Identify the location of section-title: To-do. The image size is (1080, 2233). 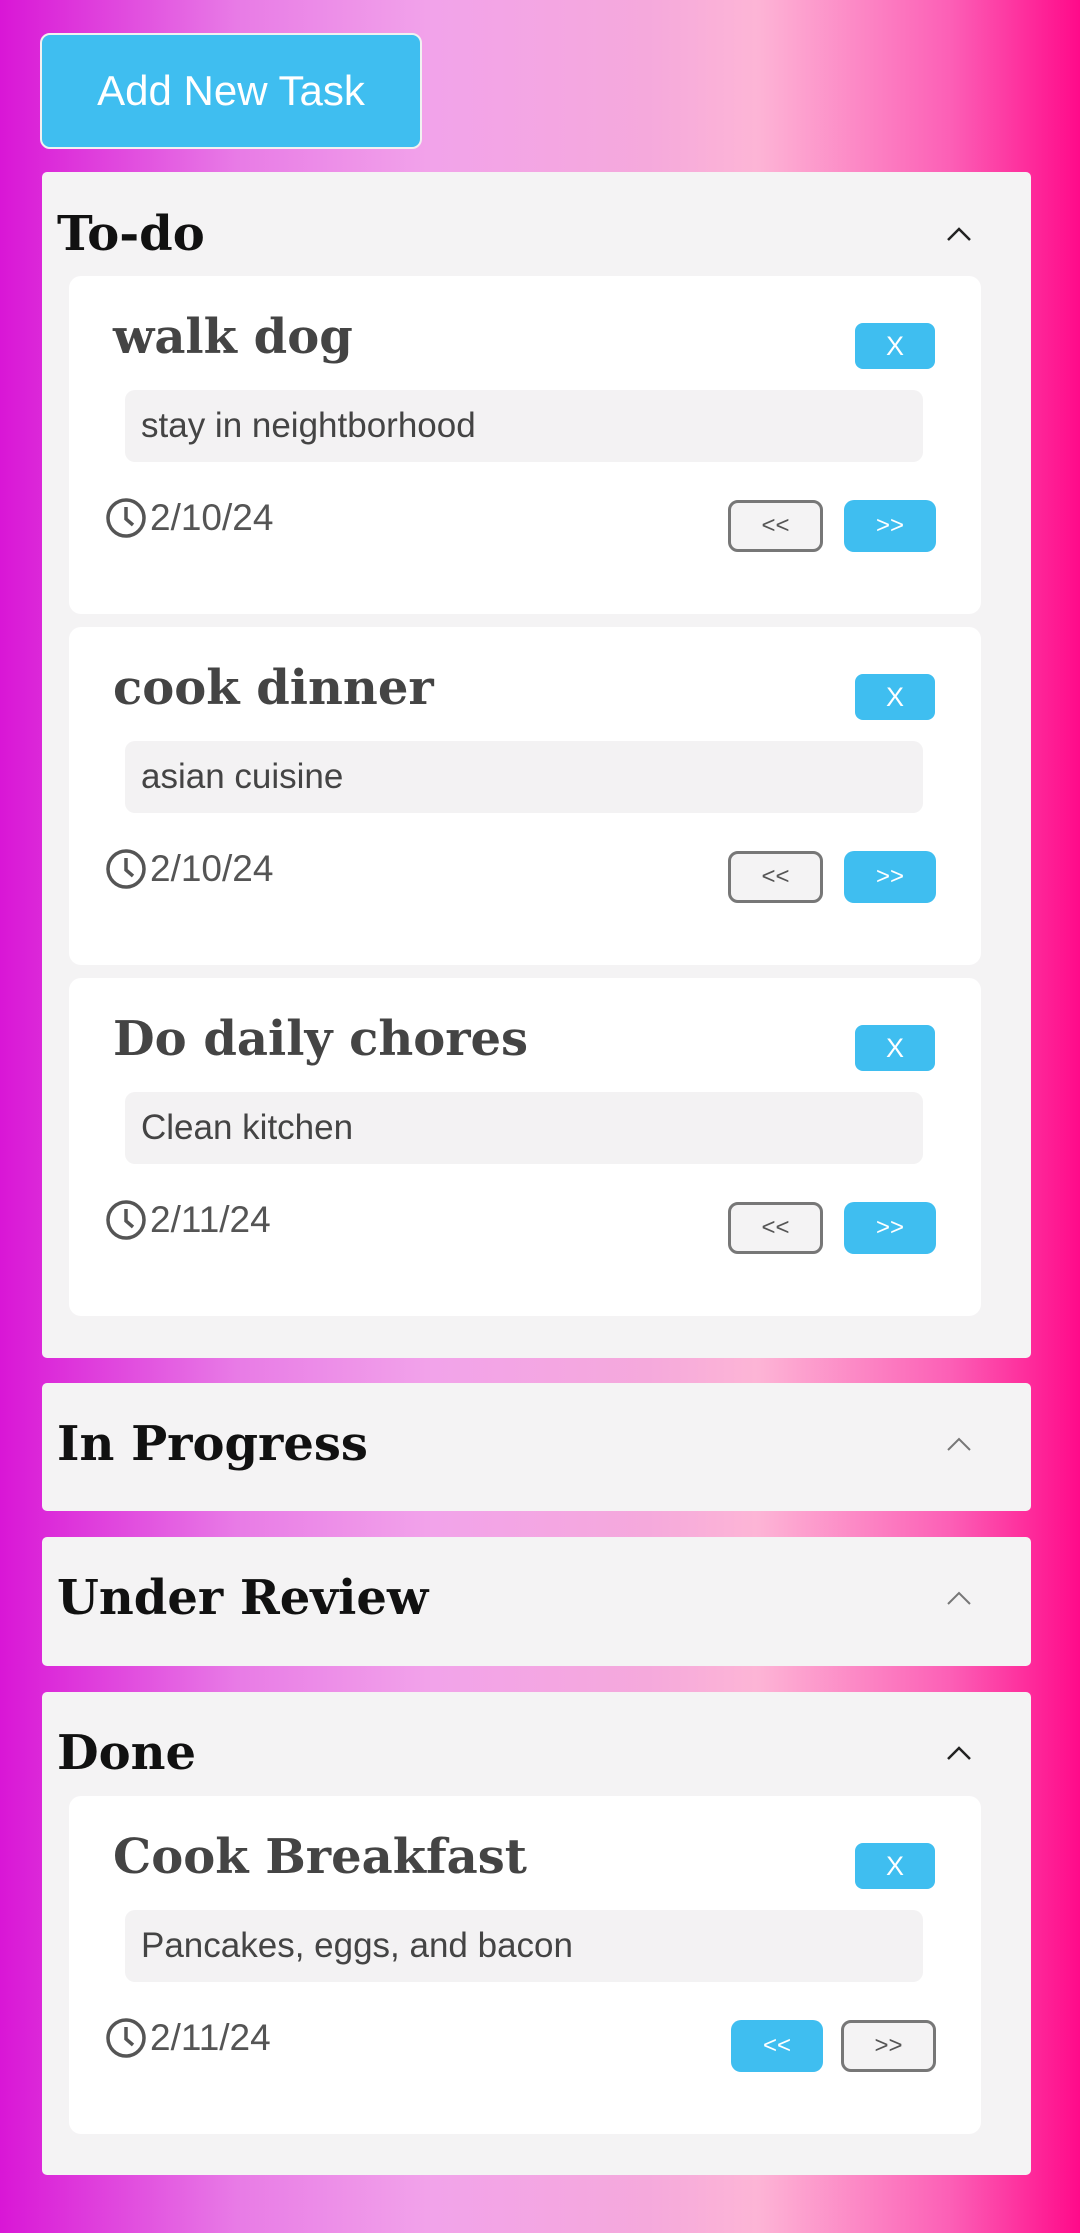
(131, 234).